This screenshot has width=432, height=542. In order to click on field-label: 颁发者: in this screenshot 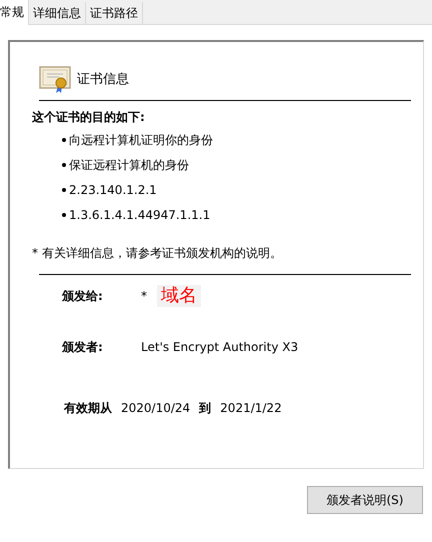, I will do `click(83, 347)`.